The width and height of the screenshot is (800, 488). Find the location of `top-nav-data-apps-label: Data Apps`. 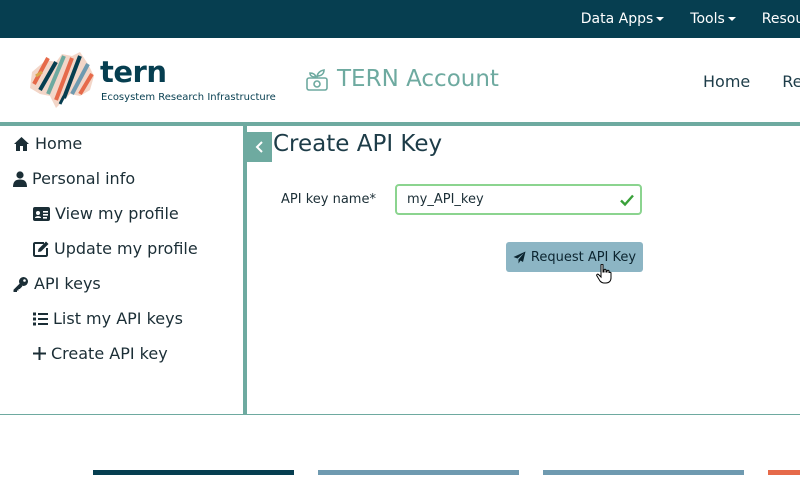

top-nav-data-apps-label: Data Apps is located at coordinates (617, 19).